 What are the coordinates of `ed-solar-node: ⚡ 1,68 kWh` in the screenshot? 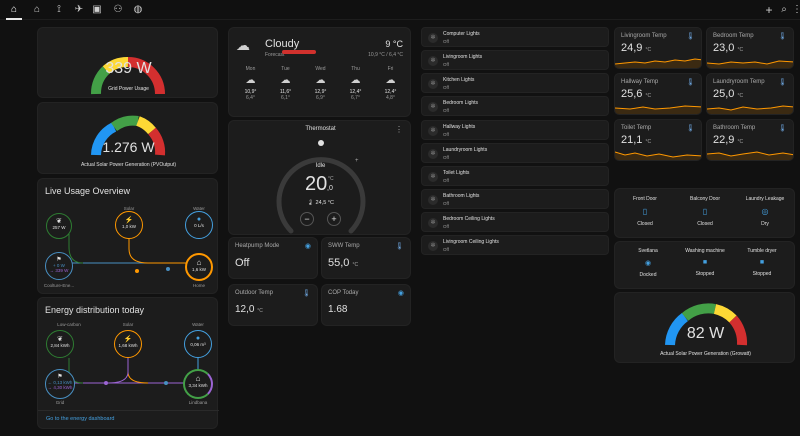 It's located at (128, 344).